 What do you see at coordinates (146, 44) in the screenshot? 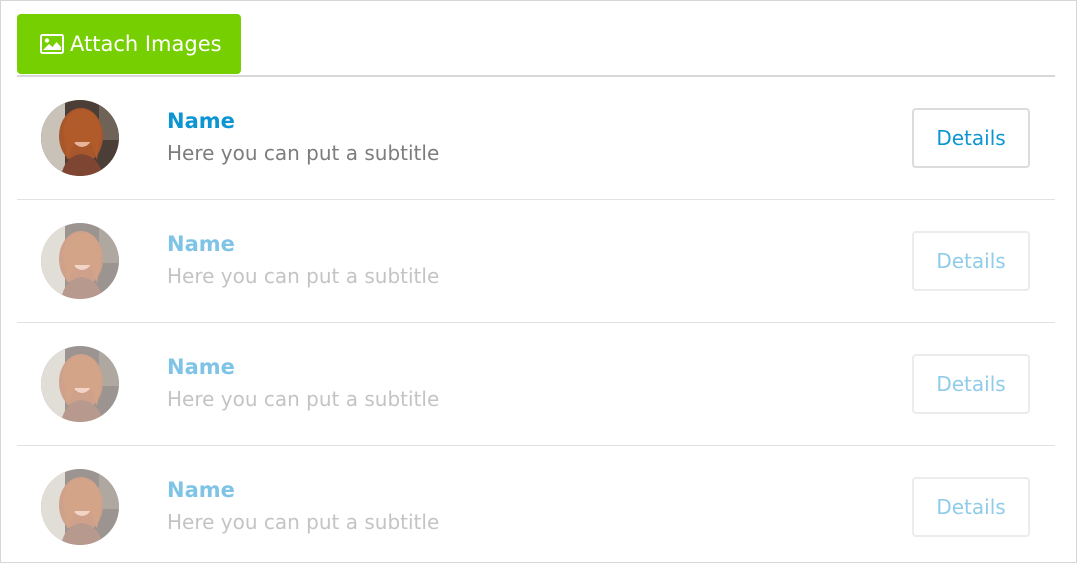
I see `attach-images-label: Attach Images` at bounding box center [146, 44].